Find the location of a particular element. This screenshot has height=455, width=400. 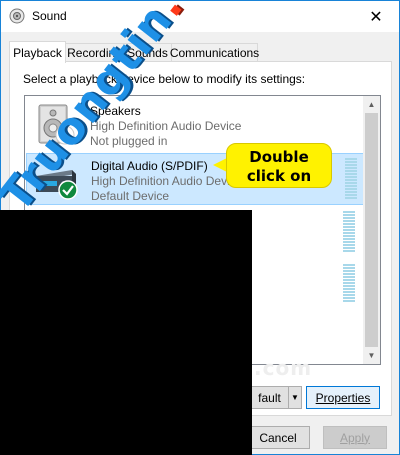

title-bar: Sound ✕ is located at coordinates (200, 16).